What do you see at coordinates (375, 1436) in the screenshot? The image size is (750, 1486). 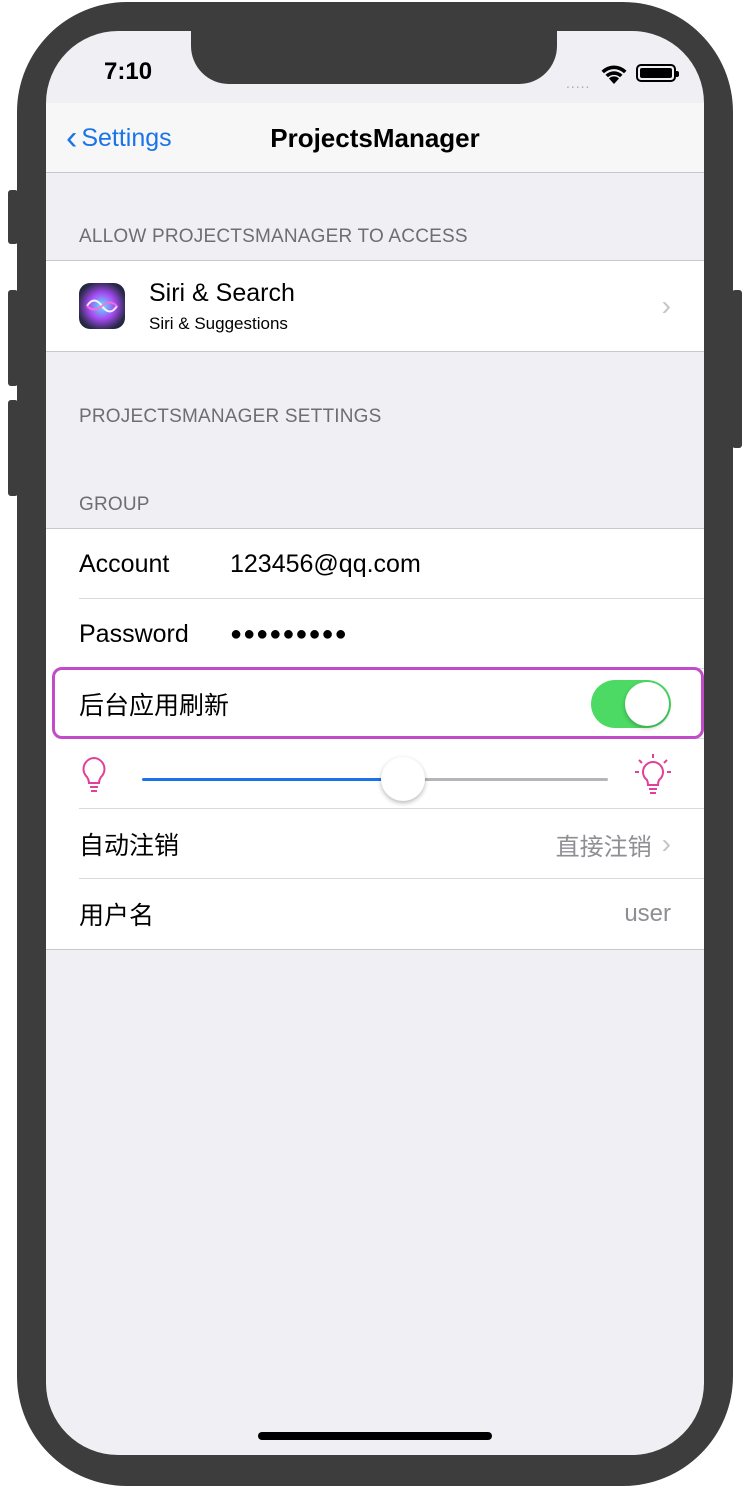 I see `home-indicator` at bounding box center [375, 1436].